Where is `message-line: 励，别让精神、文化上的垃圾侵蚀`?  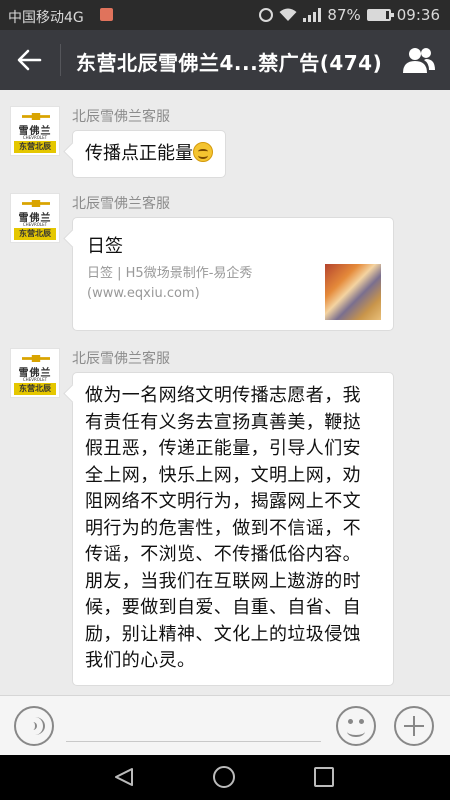 message-line: 励，别让精神、文化上的垃圾侵蚀 is located at coordinates (223, 634).